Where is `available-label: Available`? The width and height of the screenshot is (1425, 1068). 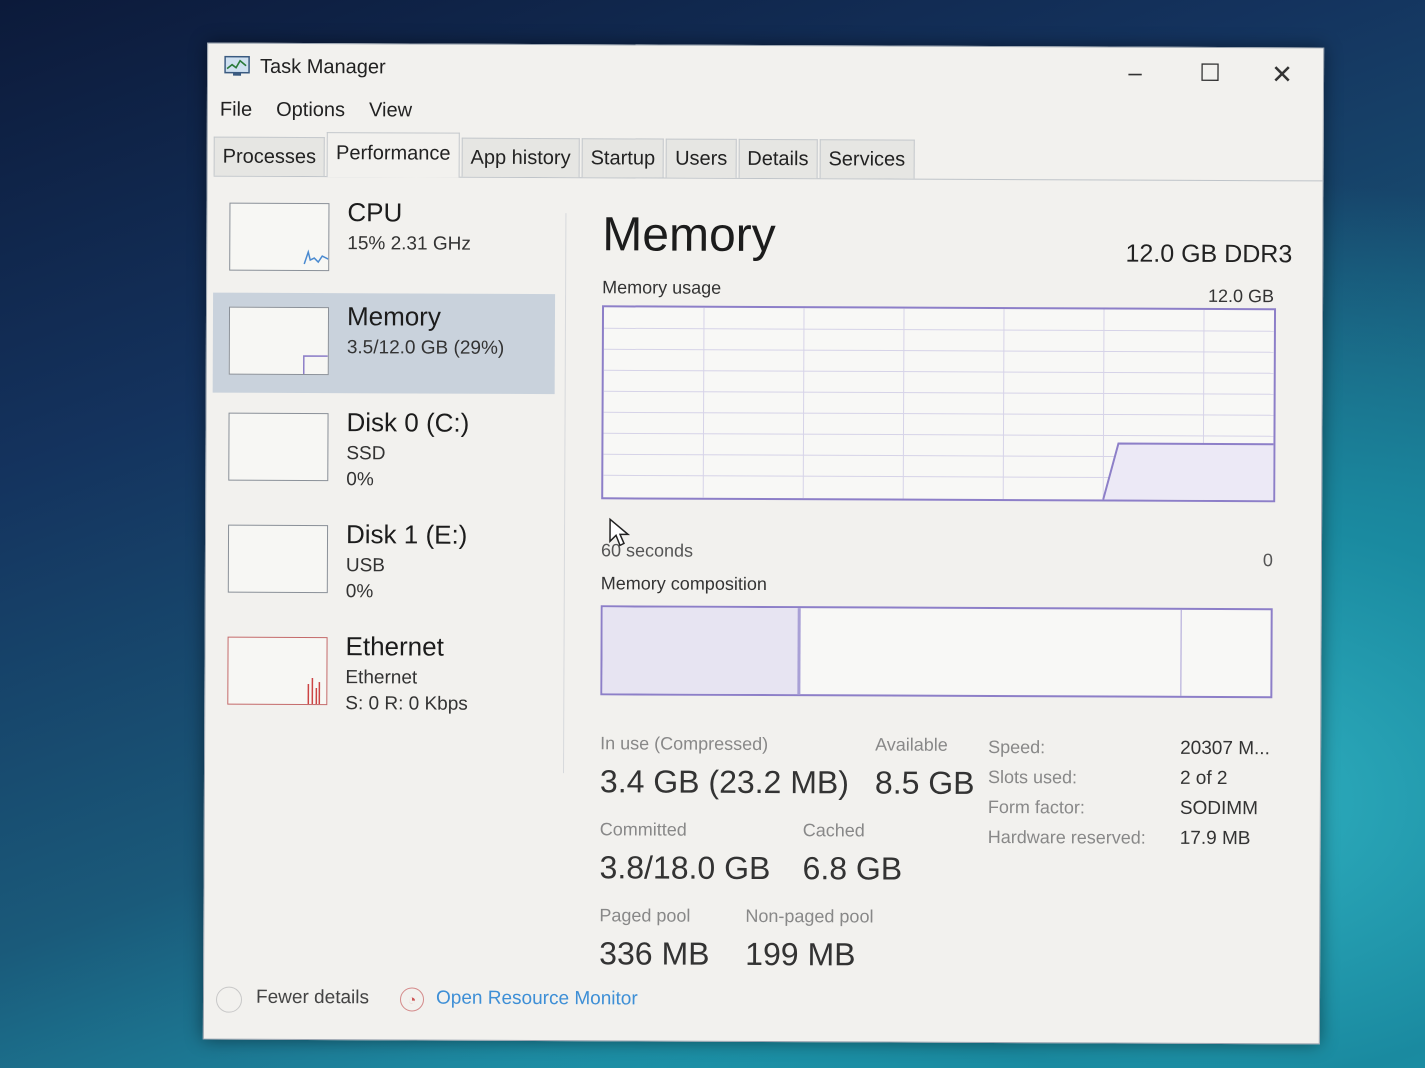
available-label: Available is located at coordinates (911, 744).